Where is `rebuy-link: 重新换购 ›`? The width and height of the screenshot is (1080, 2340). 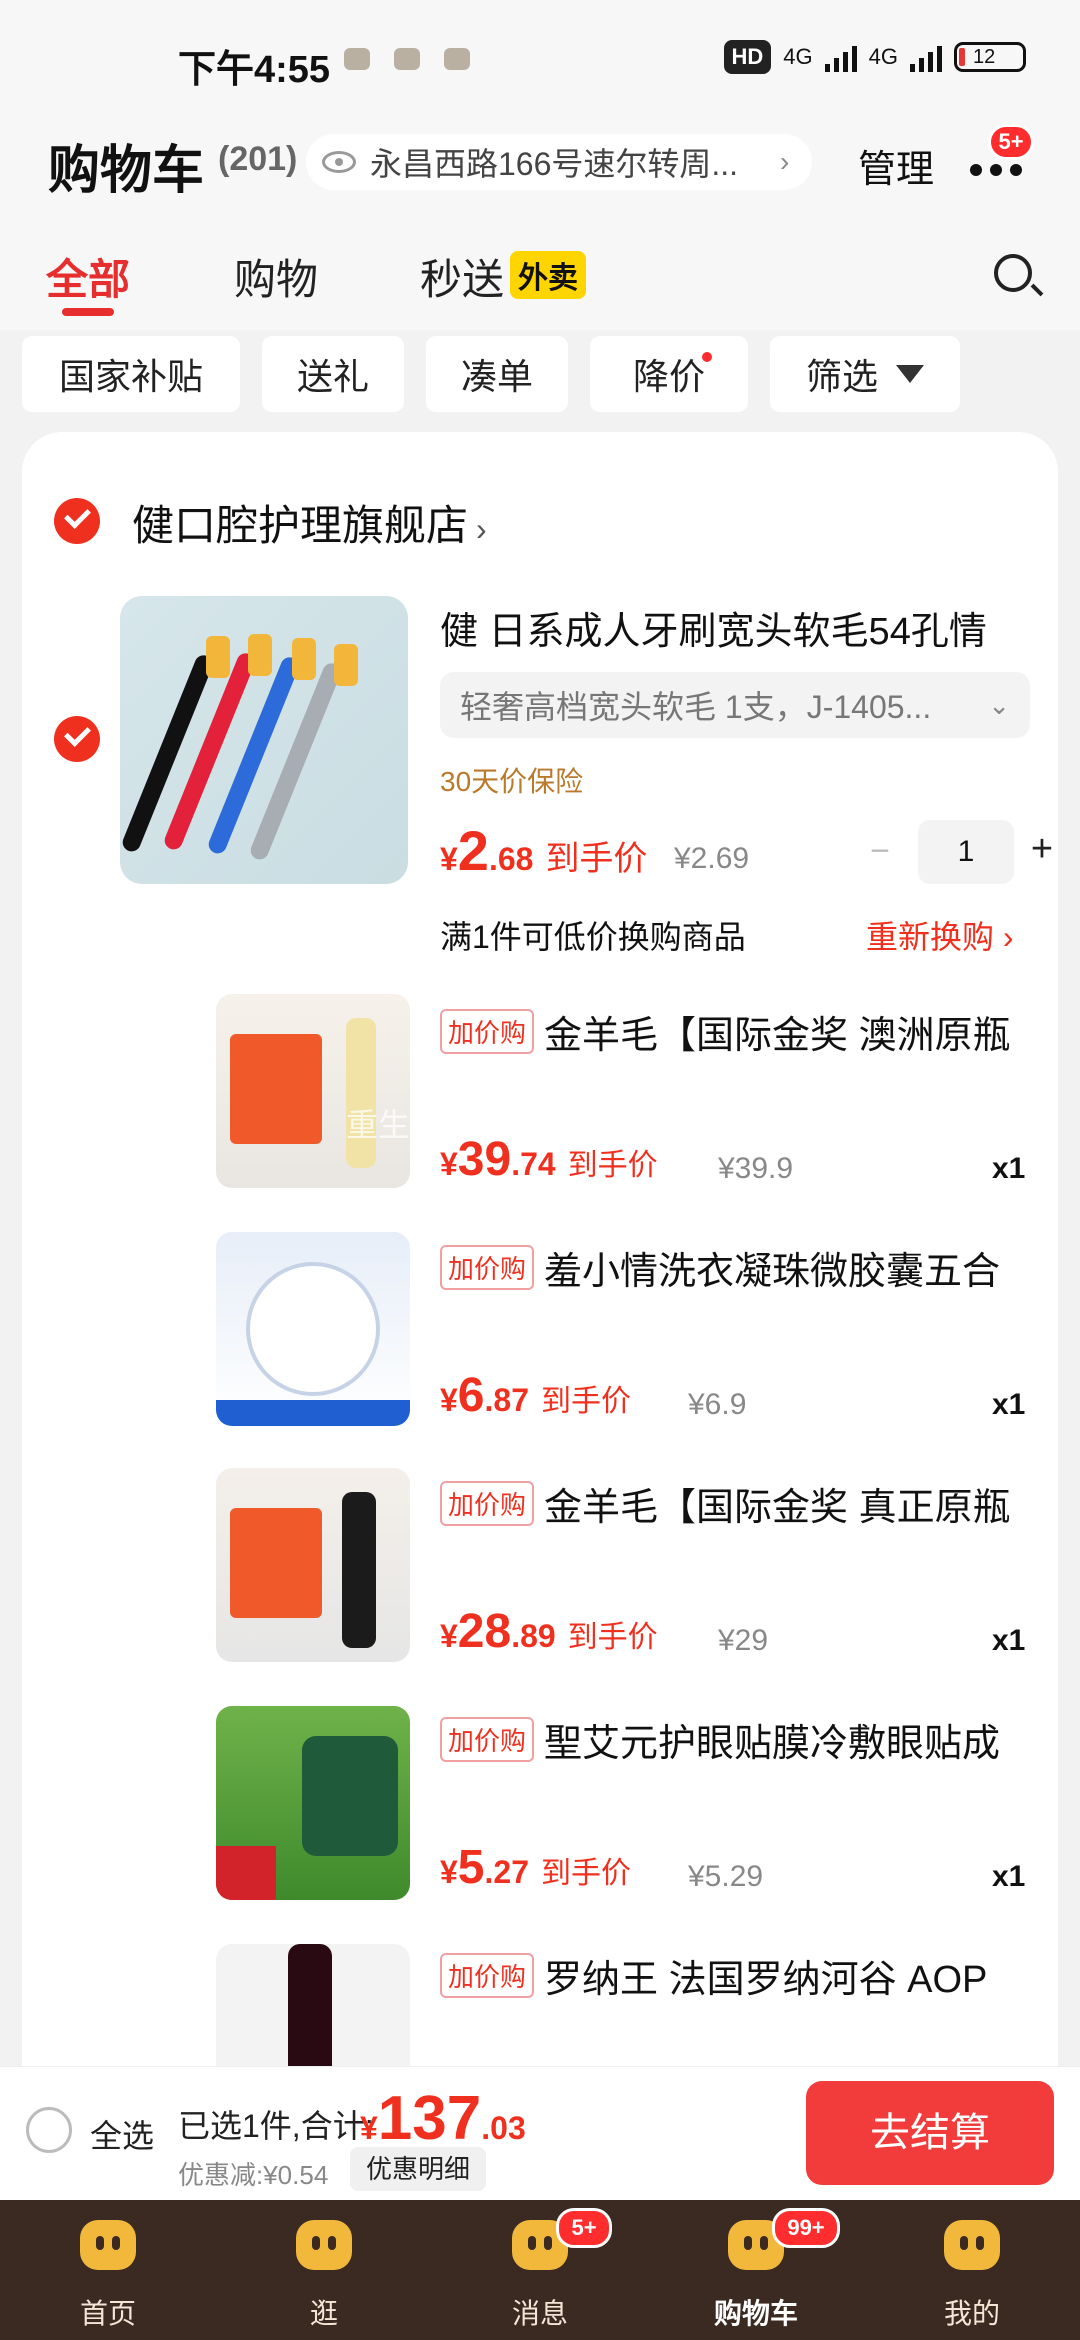
rebuy-link: 重新换购 › is located at coordinates (940, 935).